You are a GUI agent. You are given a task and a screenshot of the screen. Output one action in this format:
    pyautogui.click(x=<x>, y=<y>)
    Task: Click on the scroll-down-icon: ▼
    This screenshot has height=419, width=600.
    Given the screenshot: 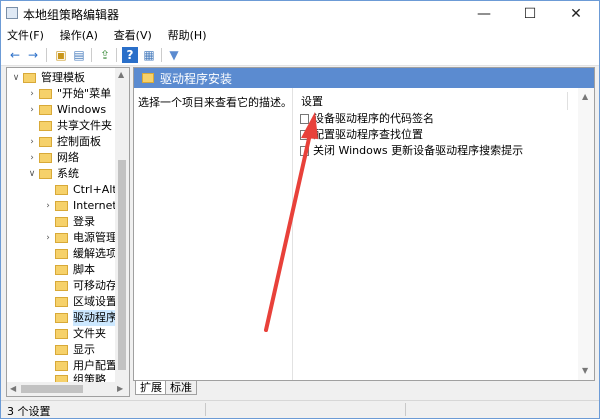 What is the action you would take?
    pyautogui.click(x=585, y=370)
    